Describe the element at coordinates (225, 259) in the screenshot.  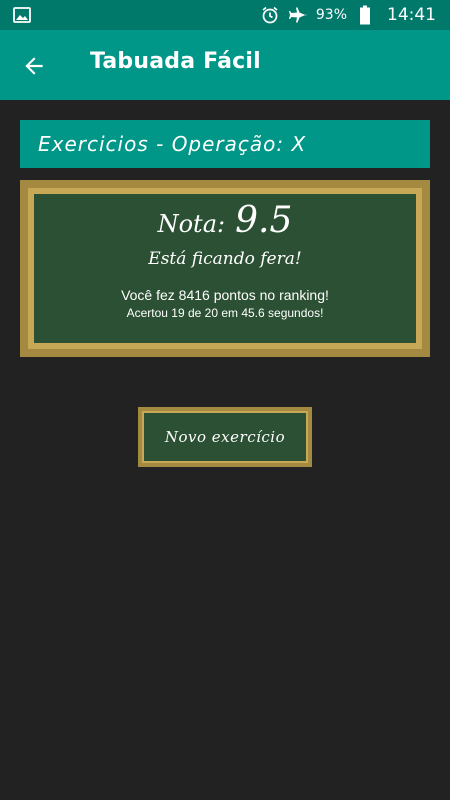
I see `praise-message: Está ficando fera!` at that location.